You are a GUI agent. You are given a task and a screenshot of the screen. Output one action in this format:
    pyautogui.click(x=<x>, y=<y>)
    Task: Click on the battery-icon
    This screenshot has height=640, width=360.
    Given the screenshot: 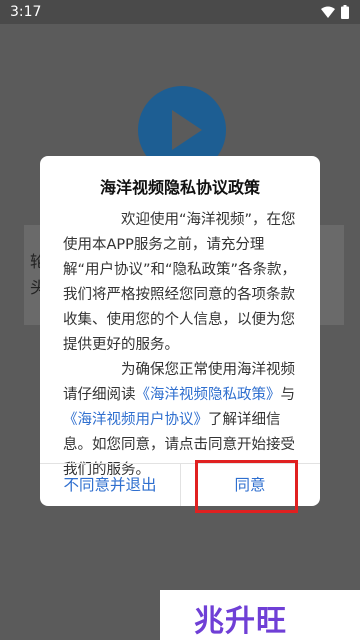 What is the action you would take?
    pyautogui.click(x=345, y=12)
    